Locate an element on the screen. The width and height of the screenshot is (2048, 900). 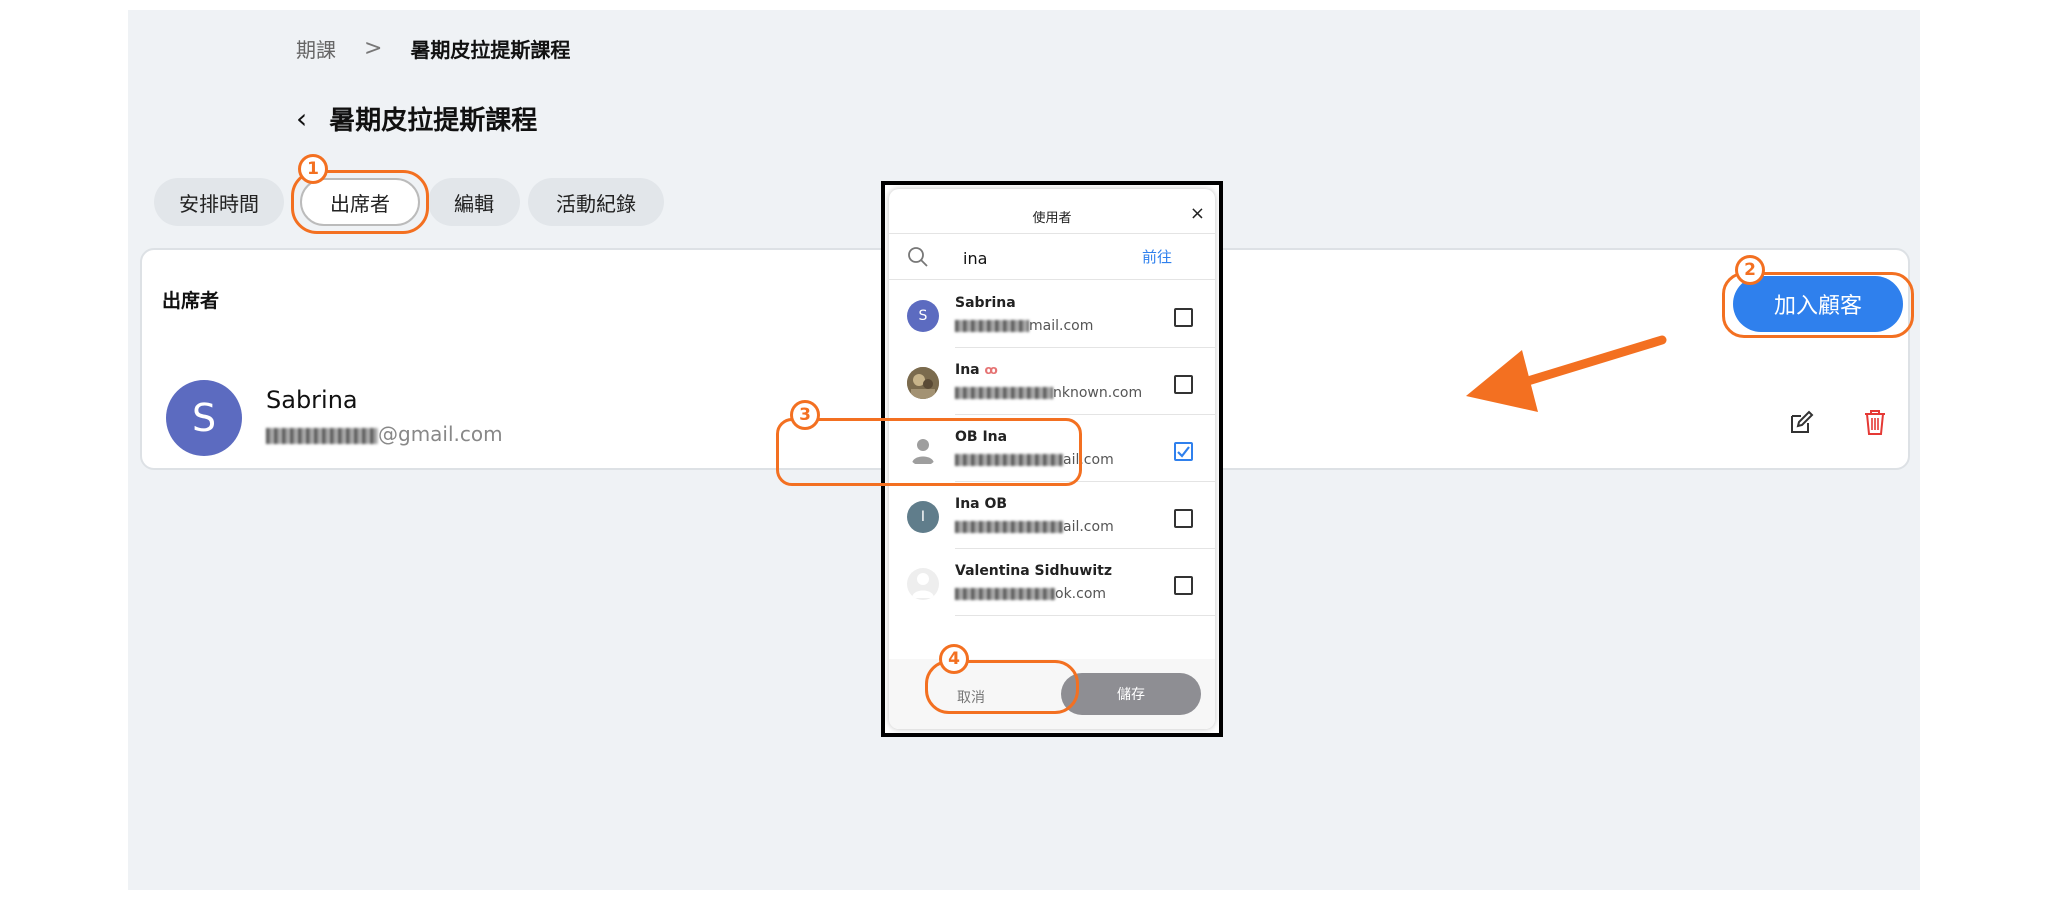
user-email: ail.com is located at coordinates (1034, 527).